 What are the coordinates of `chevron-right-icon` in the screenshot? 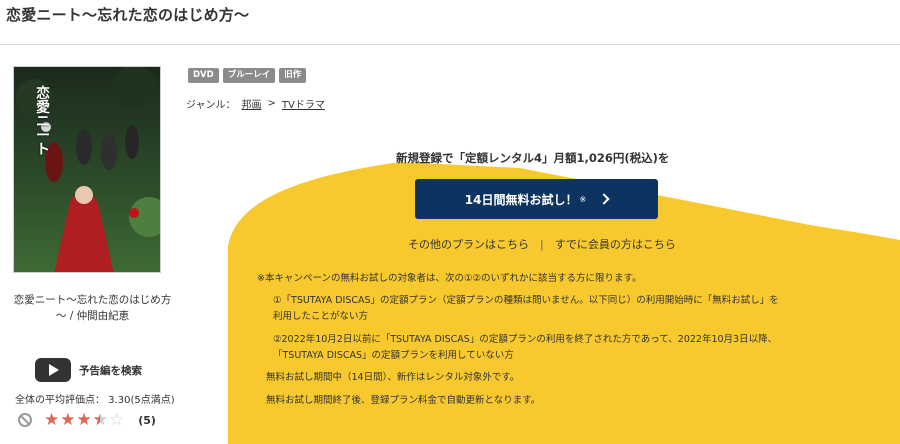 It's located at (604, 199).